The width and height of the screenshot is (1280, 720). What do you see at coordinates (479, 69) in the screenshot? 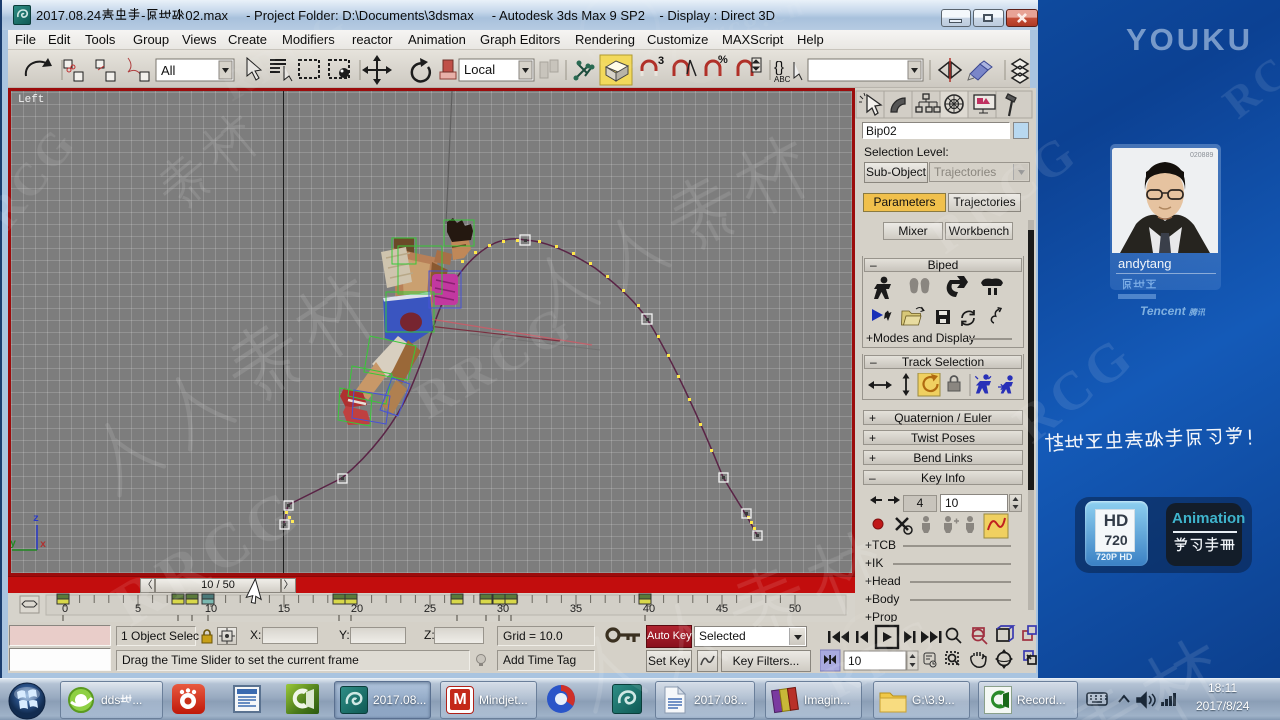
I see `svg-text: Local` at bounding box center [479, 69].